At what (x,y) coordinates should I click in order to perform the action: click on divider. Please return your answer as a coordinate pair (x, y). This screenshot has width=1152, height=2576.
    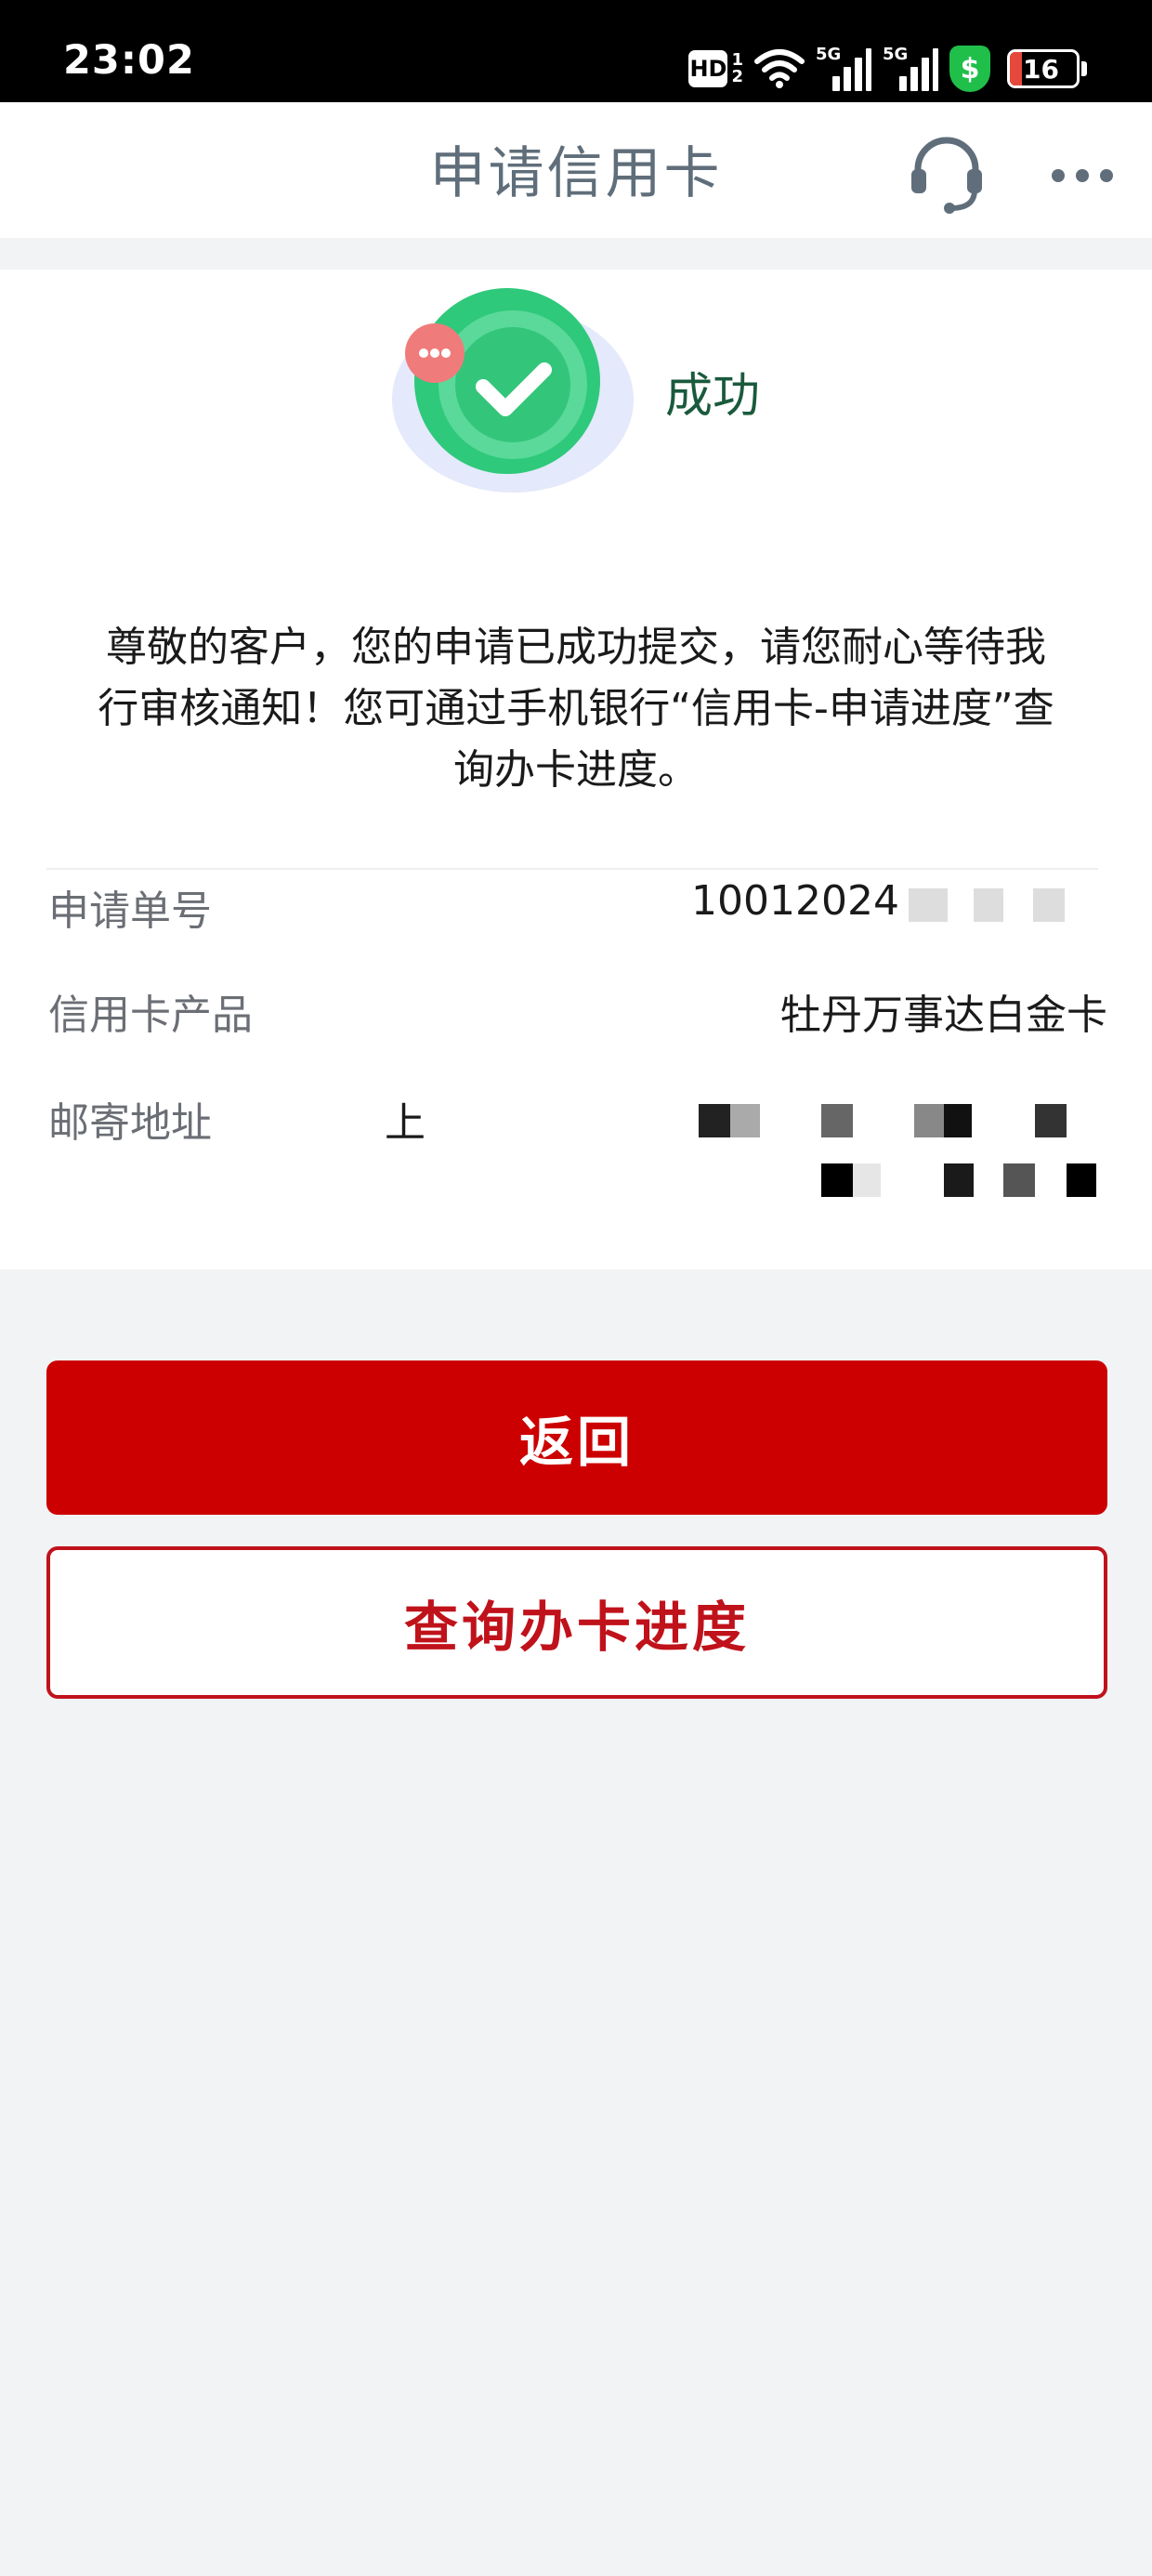
    Looking at the image, I should click on (572, 869).